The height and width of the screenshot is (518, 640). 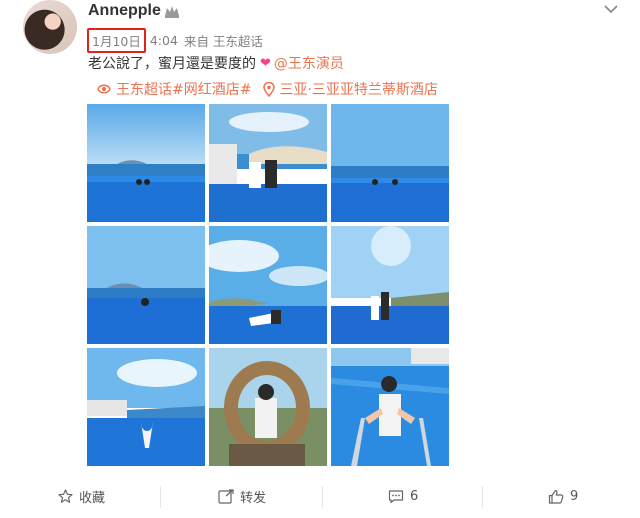 I want to click on repost-icon, so click(x=226, y=496).